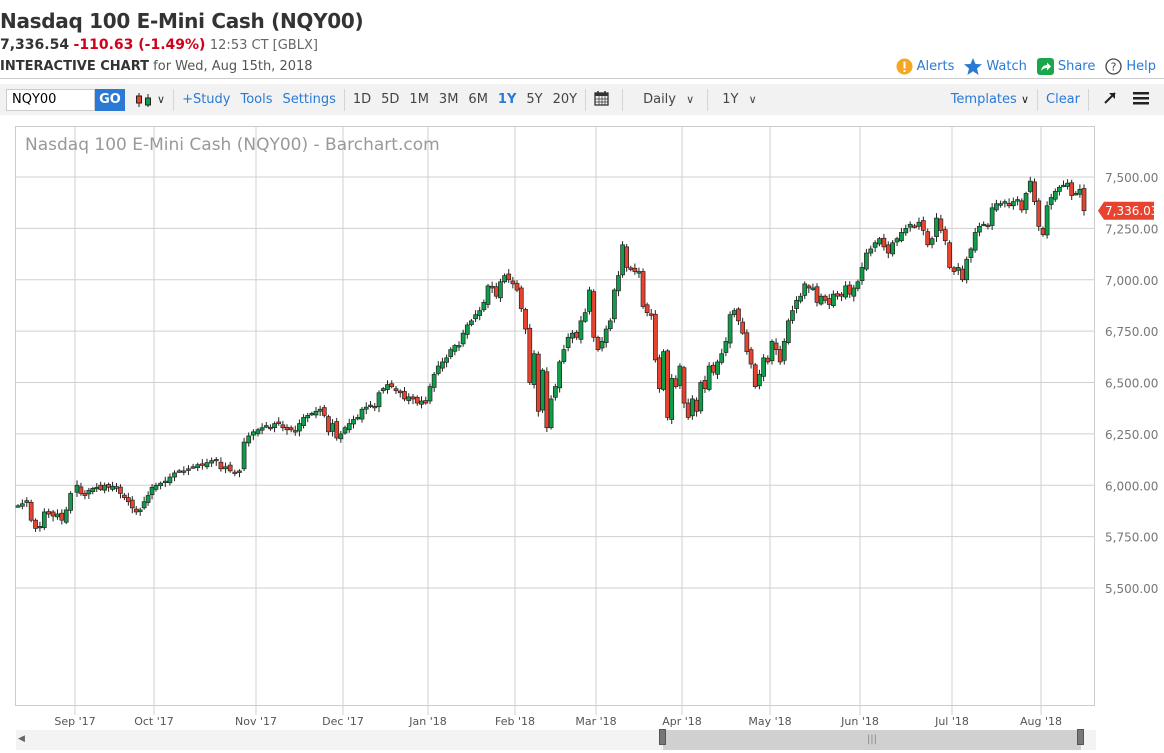  Describe the element at coordinates (951, 721) in the screenshot. I see `x-tick-label: Jul '18` at that location.